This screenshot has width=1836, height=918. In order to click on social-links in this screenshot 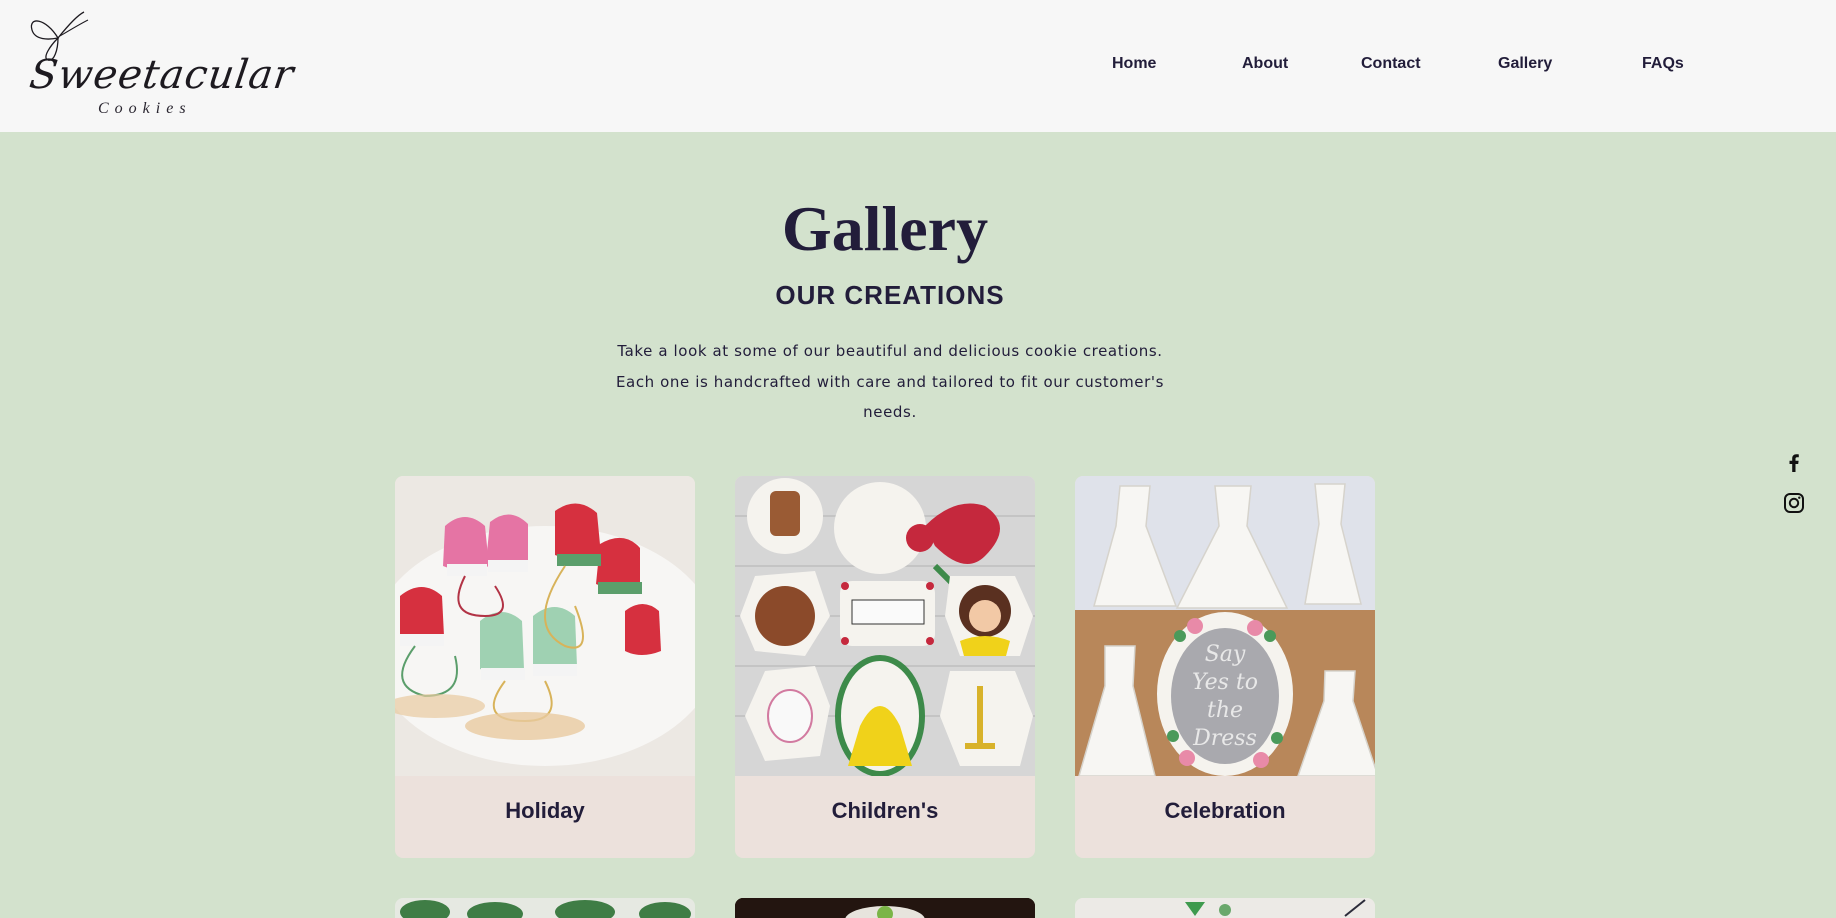, I will do `click(1794, 491)`.